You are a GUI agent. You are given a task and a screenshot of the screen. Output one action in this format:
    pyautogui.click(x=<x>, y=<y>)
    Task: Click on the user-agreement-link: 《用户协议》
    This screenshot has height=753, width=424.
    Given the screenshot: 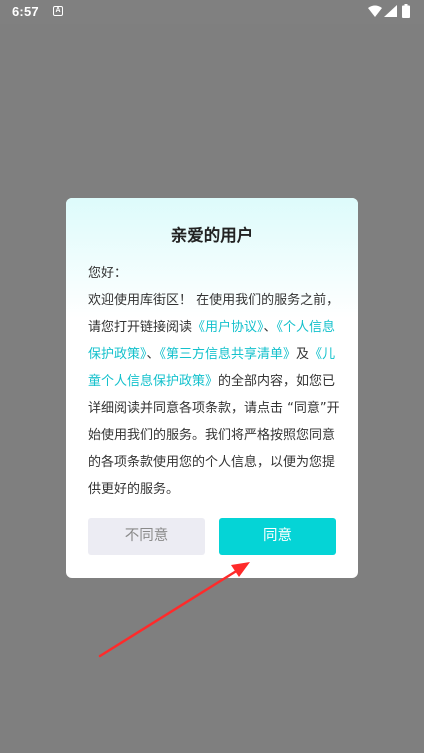 What is the action you would take?
    pyautogui.click(x=228, y=327)
    